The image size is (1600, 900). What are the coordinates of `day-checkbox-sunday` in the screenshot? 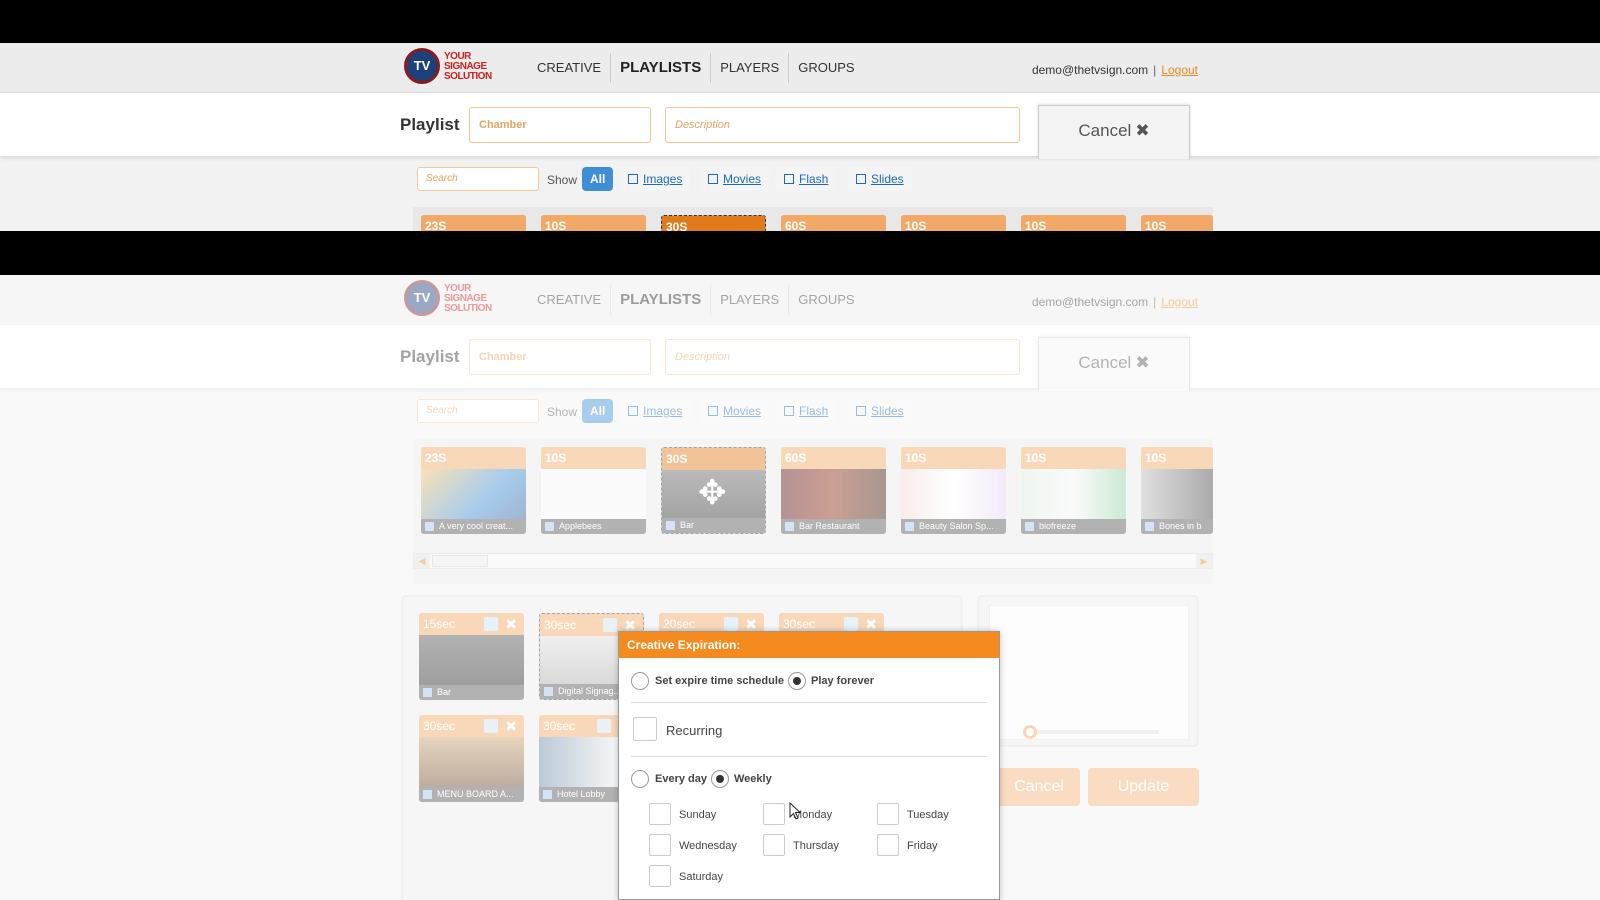 It's located at (660, 814).